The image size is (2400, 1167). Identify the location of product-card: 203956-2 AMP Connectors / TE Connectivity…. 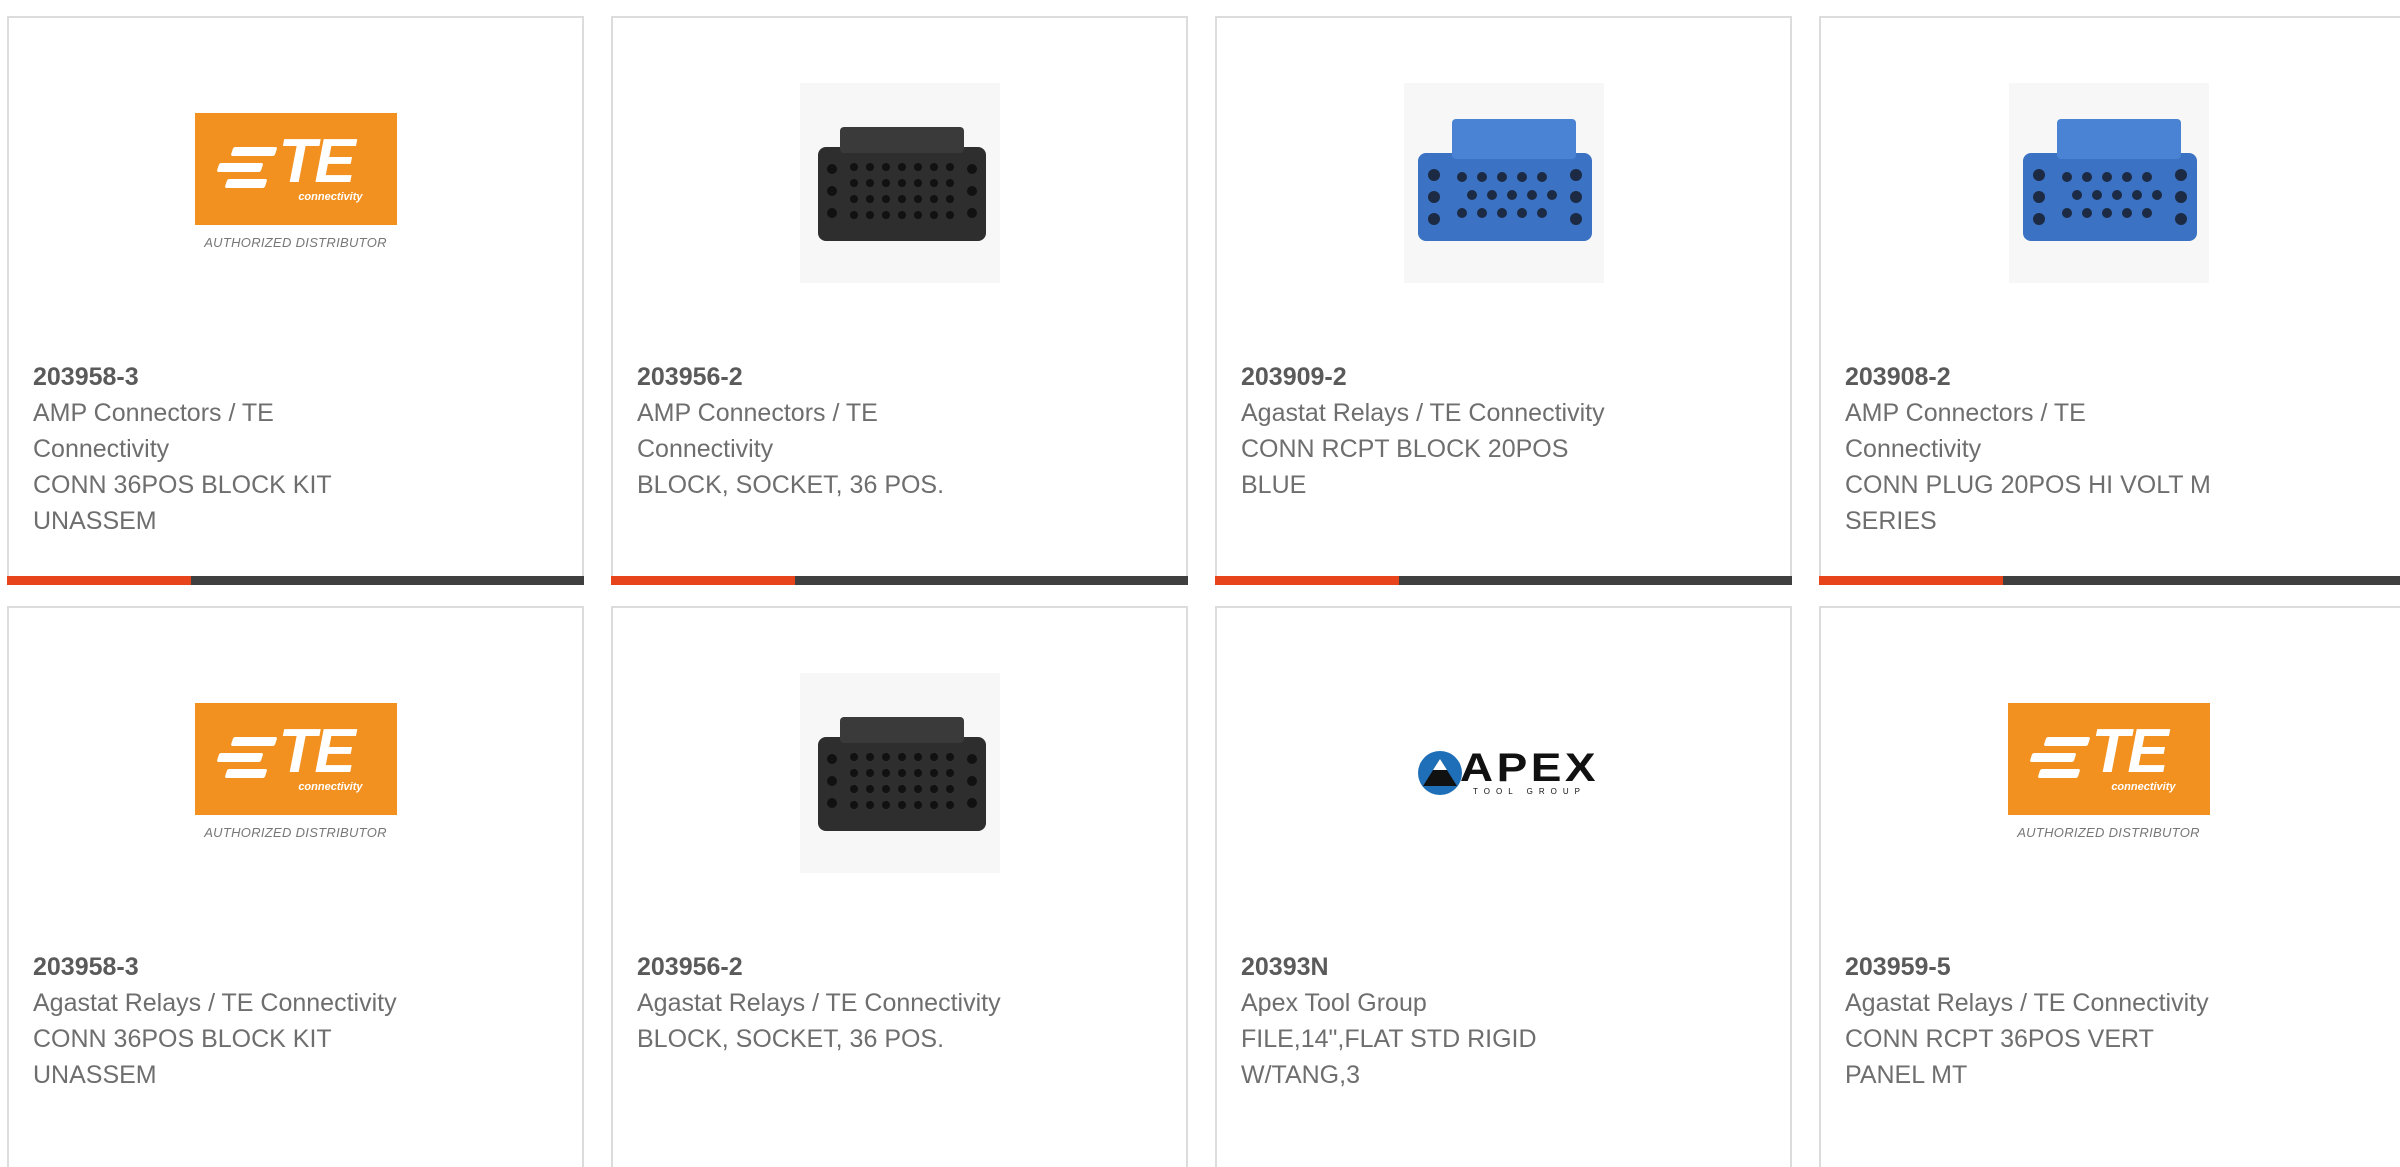
(899, 300).